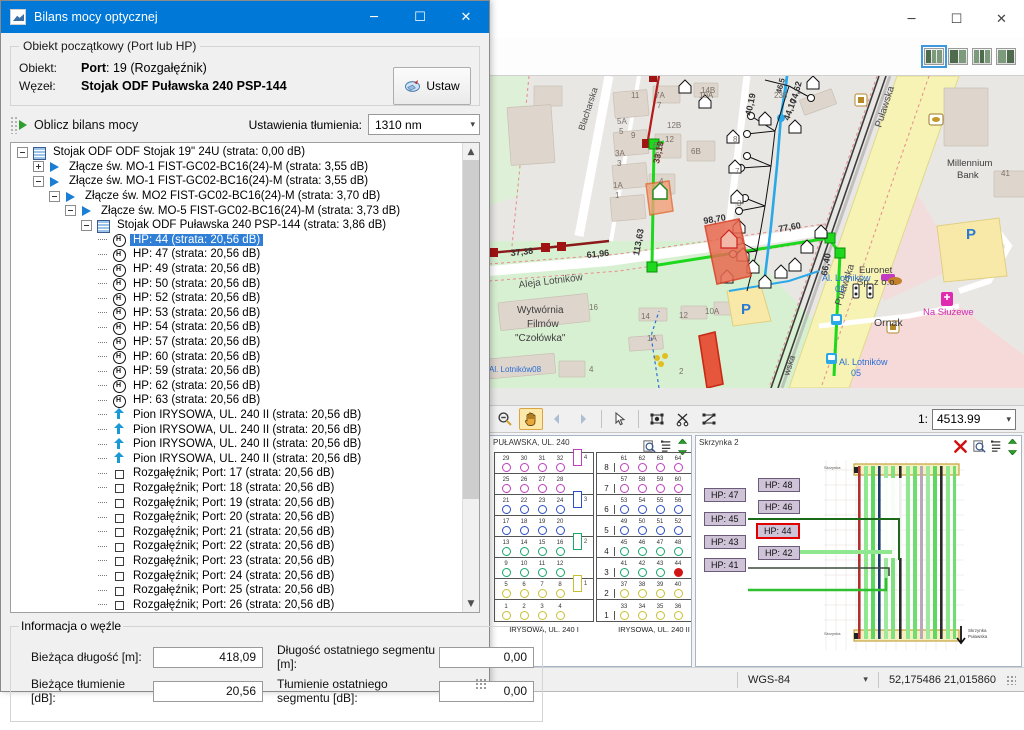  I want to click on odf-port: 58, so click(642, 485).